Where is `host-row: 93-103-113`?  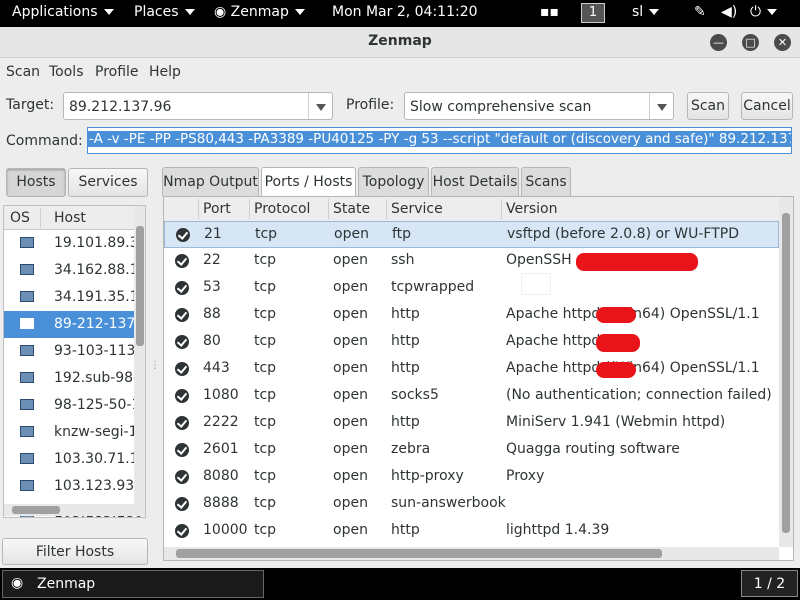
host-row: 93-103-113 is located at coordinates (69, 351).